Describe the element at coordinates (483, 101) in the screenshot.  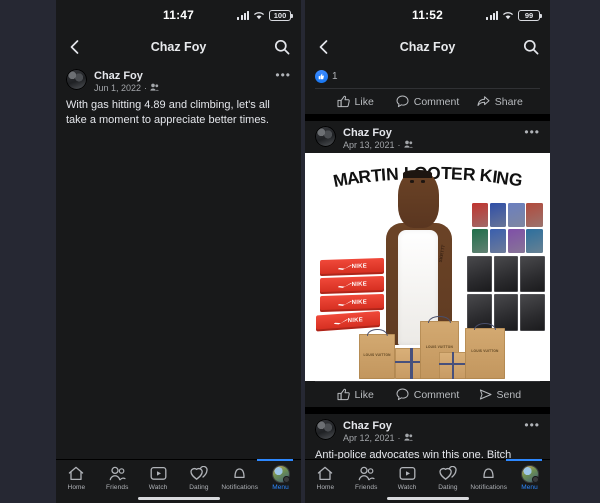
I see `share-arrow-icon` at that location.